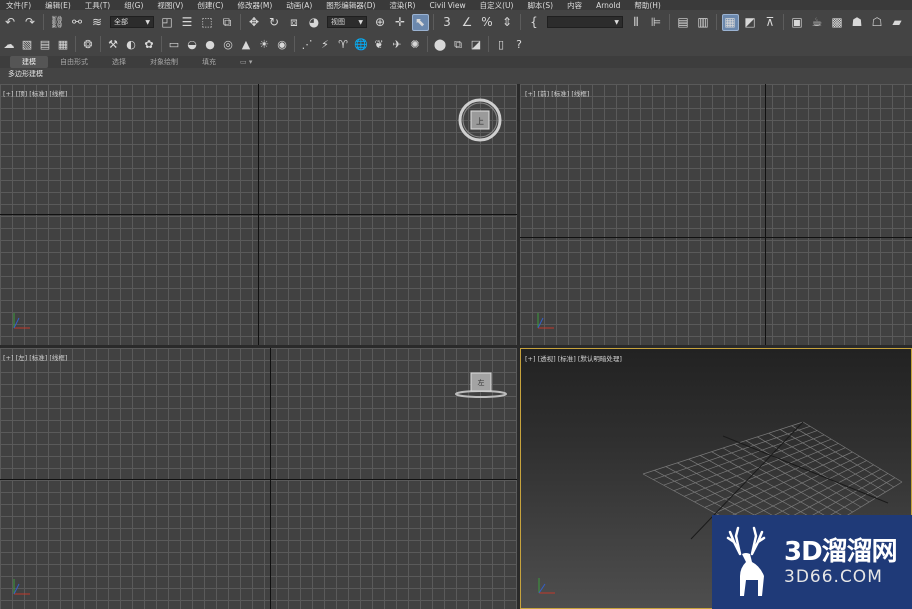 The height and width of the screenshot is (609, 912). Describe the element at coordinates (27, 44) in the screenshot. I see `render-frame-icon: ▧` at that location.